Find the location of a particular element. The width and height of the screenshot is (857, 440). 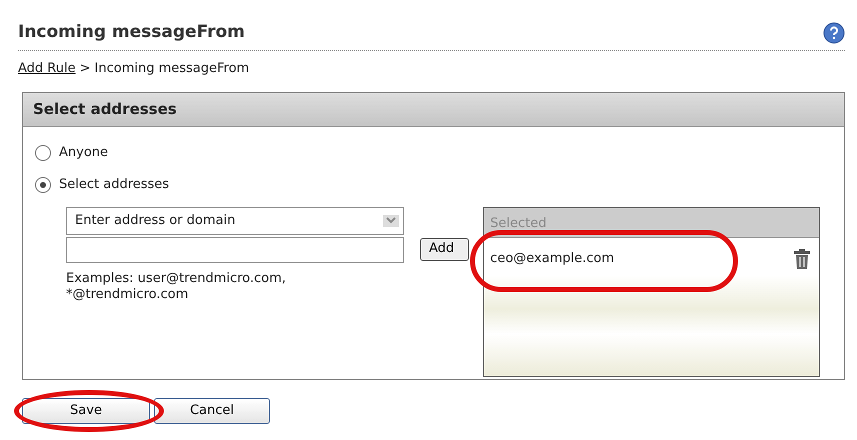

selected-address: ceo@example.com is located at coordinates (552, 259).